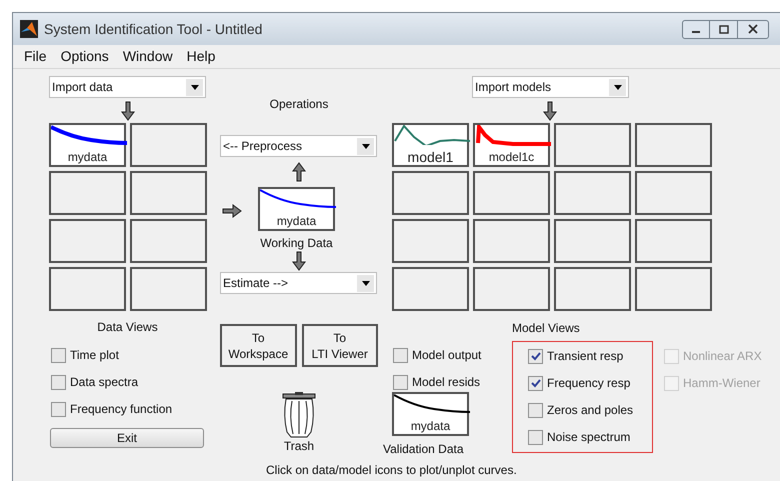  Describe the element at coordinates (128, 409) in the screenshot. I see `checkbox-option: Frequency function` at that location.